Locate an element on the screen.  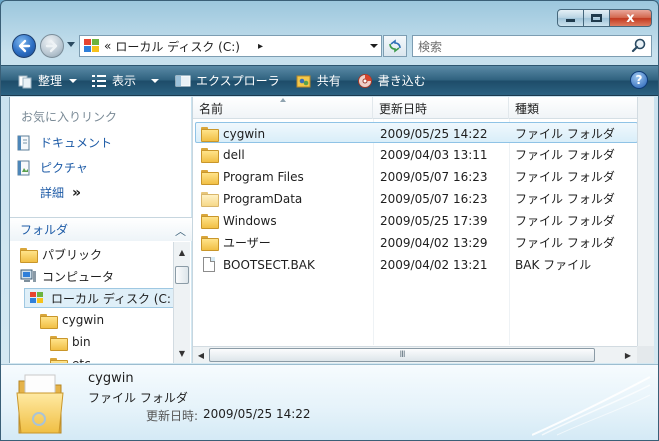
file-row-program-files: Program Files 2009/05/07 16:23 ファイル フォルダ is located at coordinates (416, 176).